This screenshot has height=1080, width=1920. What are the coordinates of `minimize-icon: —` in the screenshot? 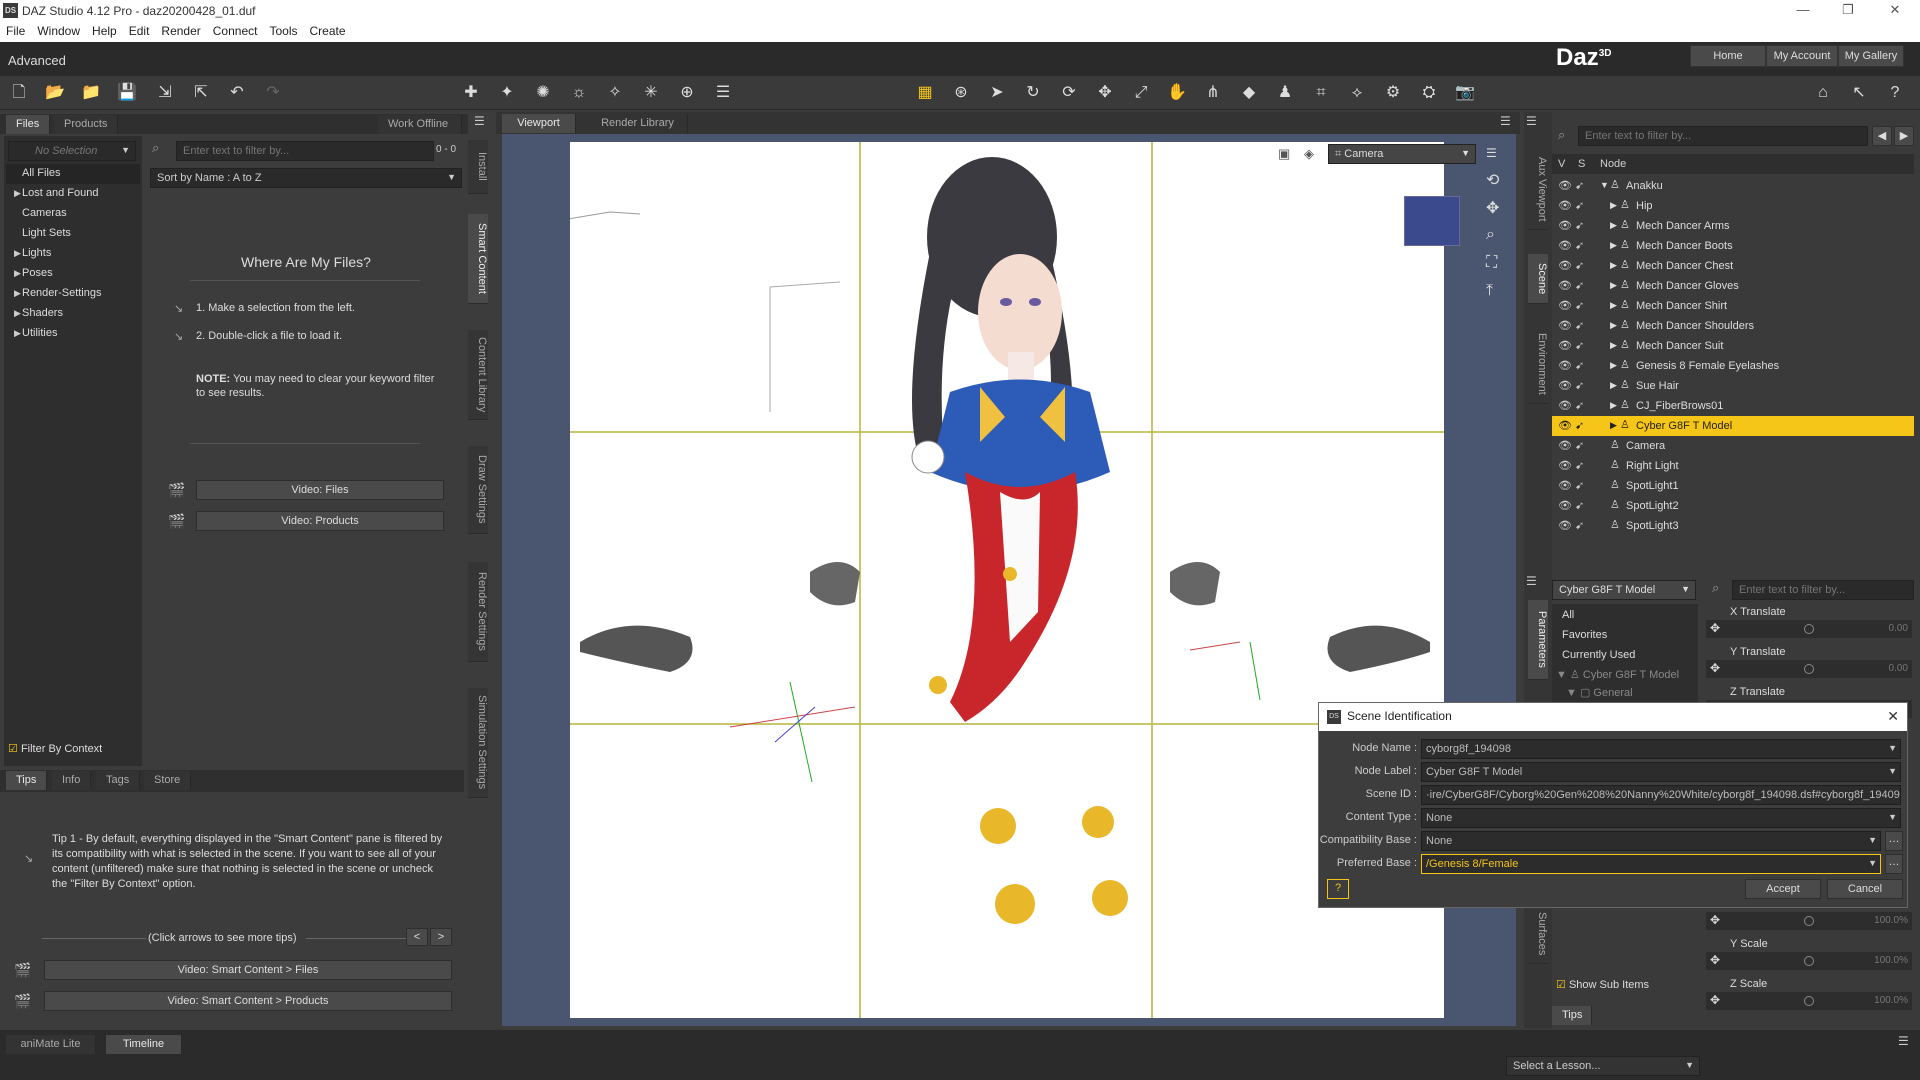 It's located at (1803, 11).